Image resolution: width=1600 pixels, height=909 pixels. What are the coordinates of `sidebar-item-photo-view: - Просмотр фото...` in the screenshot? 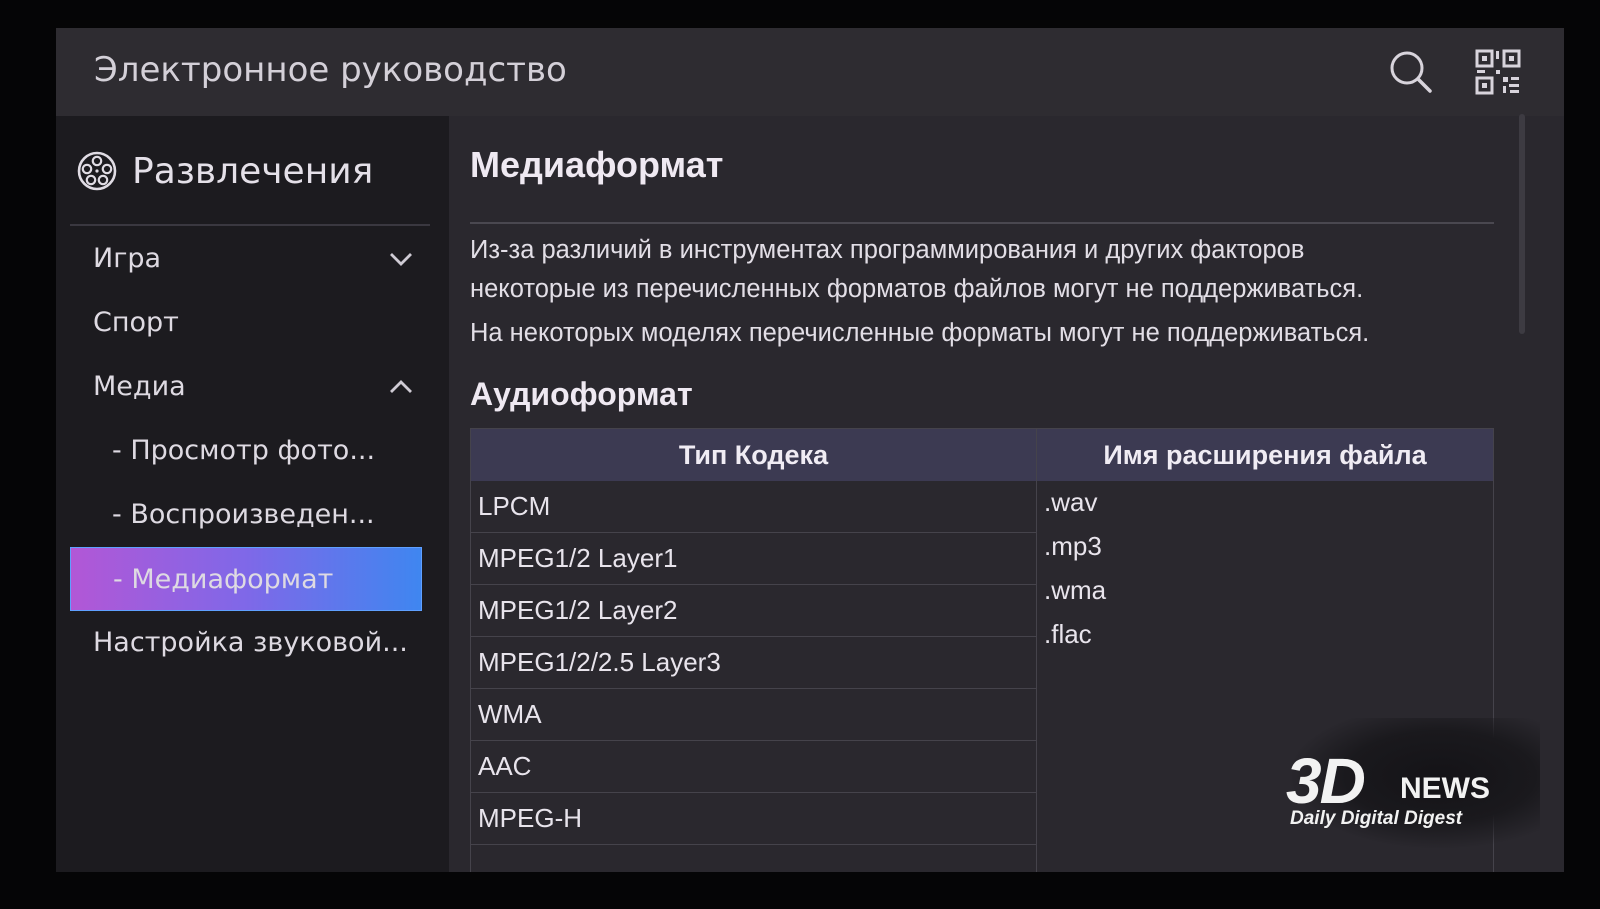 It's located at (246, 450).